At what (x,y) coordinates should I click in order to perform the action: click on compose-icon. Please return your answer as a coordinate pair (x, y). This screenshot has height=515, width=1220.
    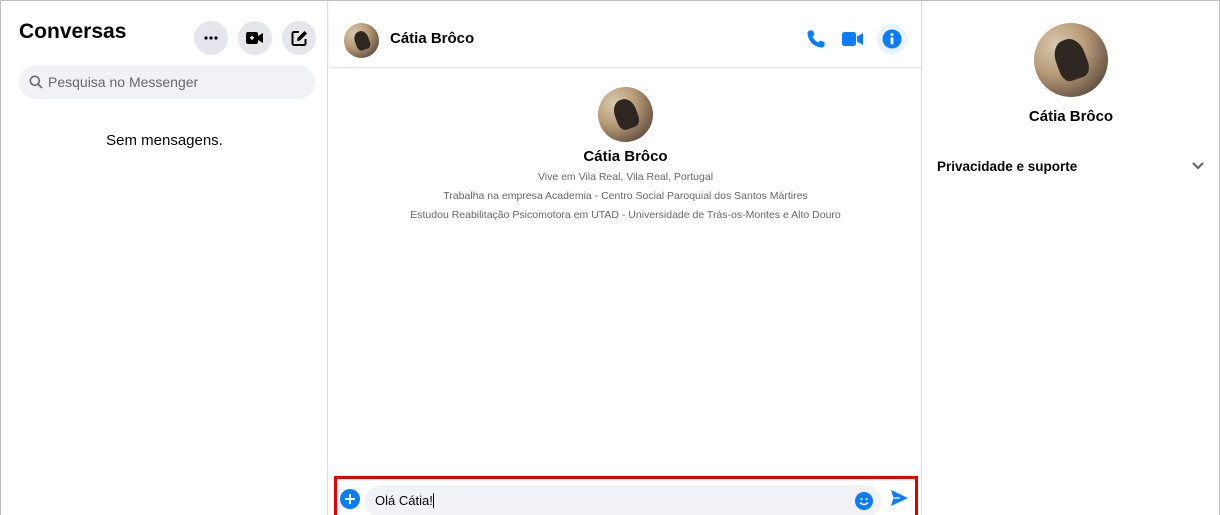
    Looking at the image, I should click on (299, 38).